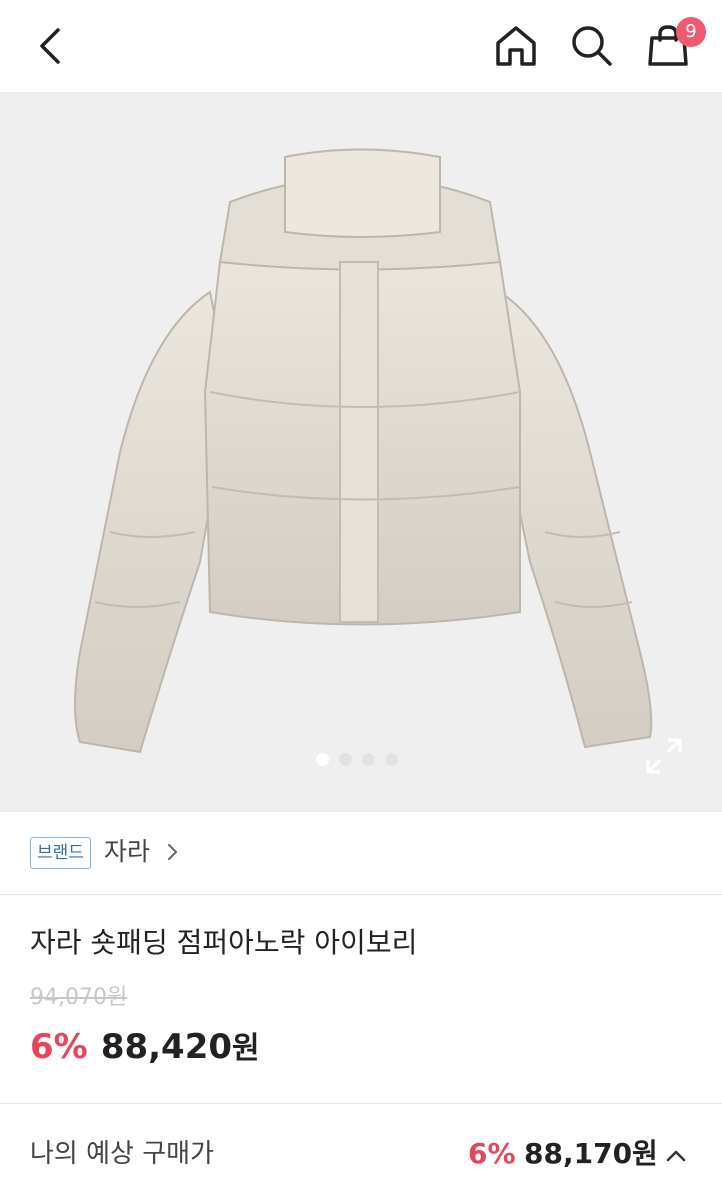  What do you see at coordinates (60, 853) in the screenshot?
I see `brand-tag: 브랜드` at bounding box center [60, 853].